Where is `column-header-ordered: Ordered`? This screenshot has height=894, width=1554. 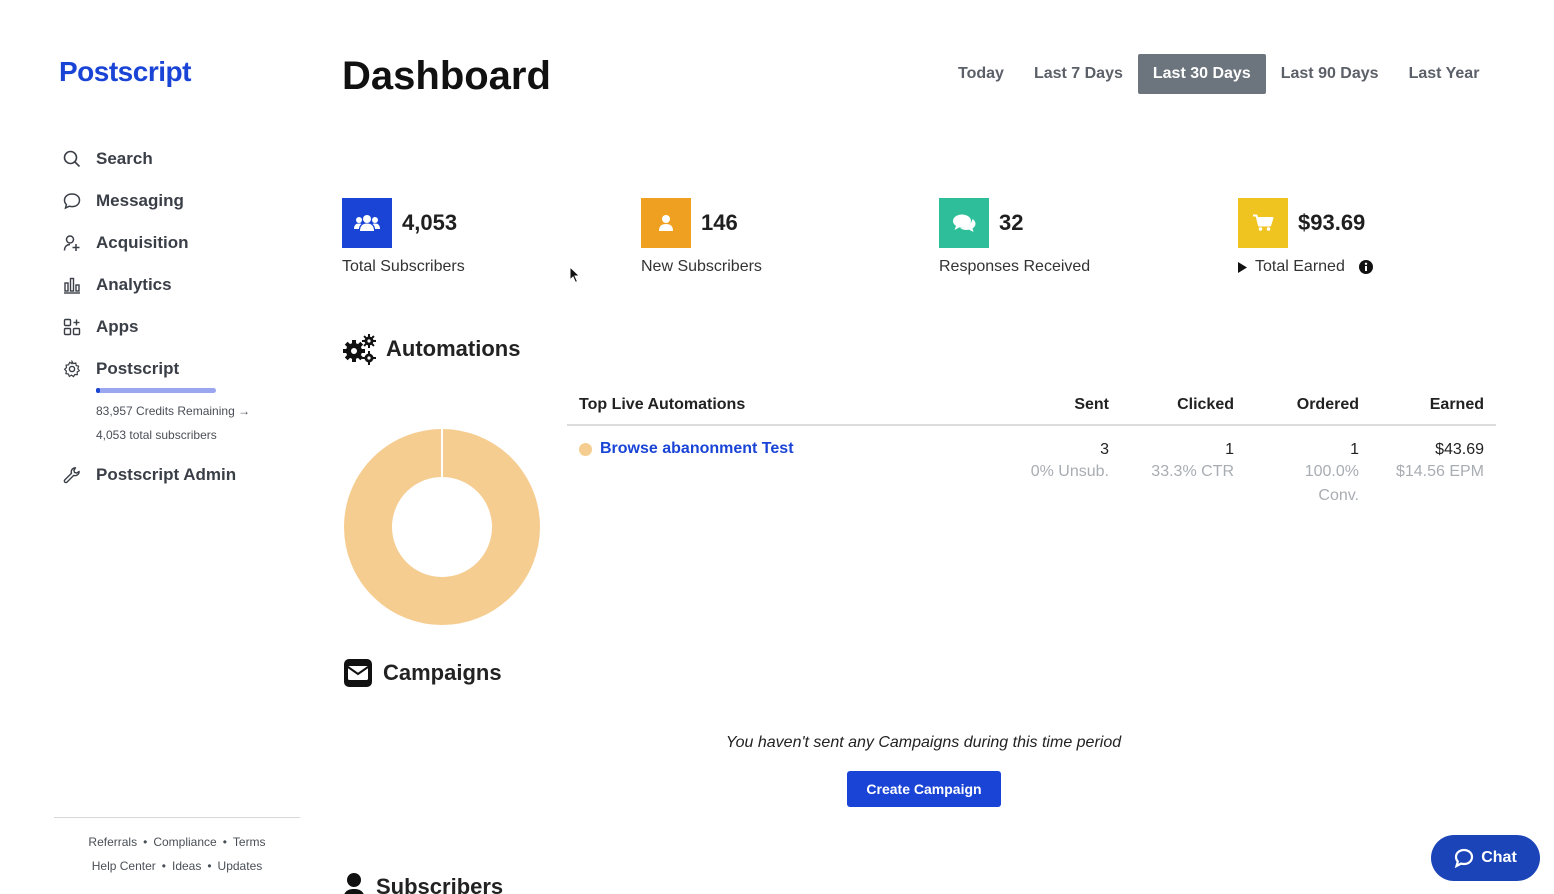
column-header-ordered: Ordered is located at coordinates (1327, 404).